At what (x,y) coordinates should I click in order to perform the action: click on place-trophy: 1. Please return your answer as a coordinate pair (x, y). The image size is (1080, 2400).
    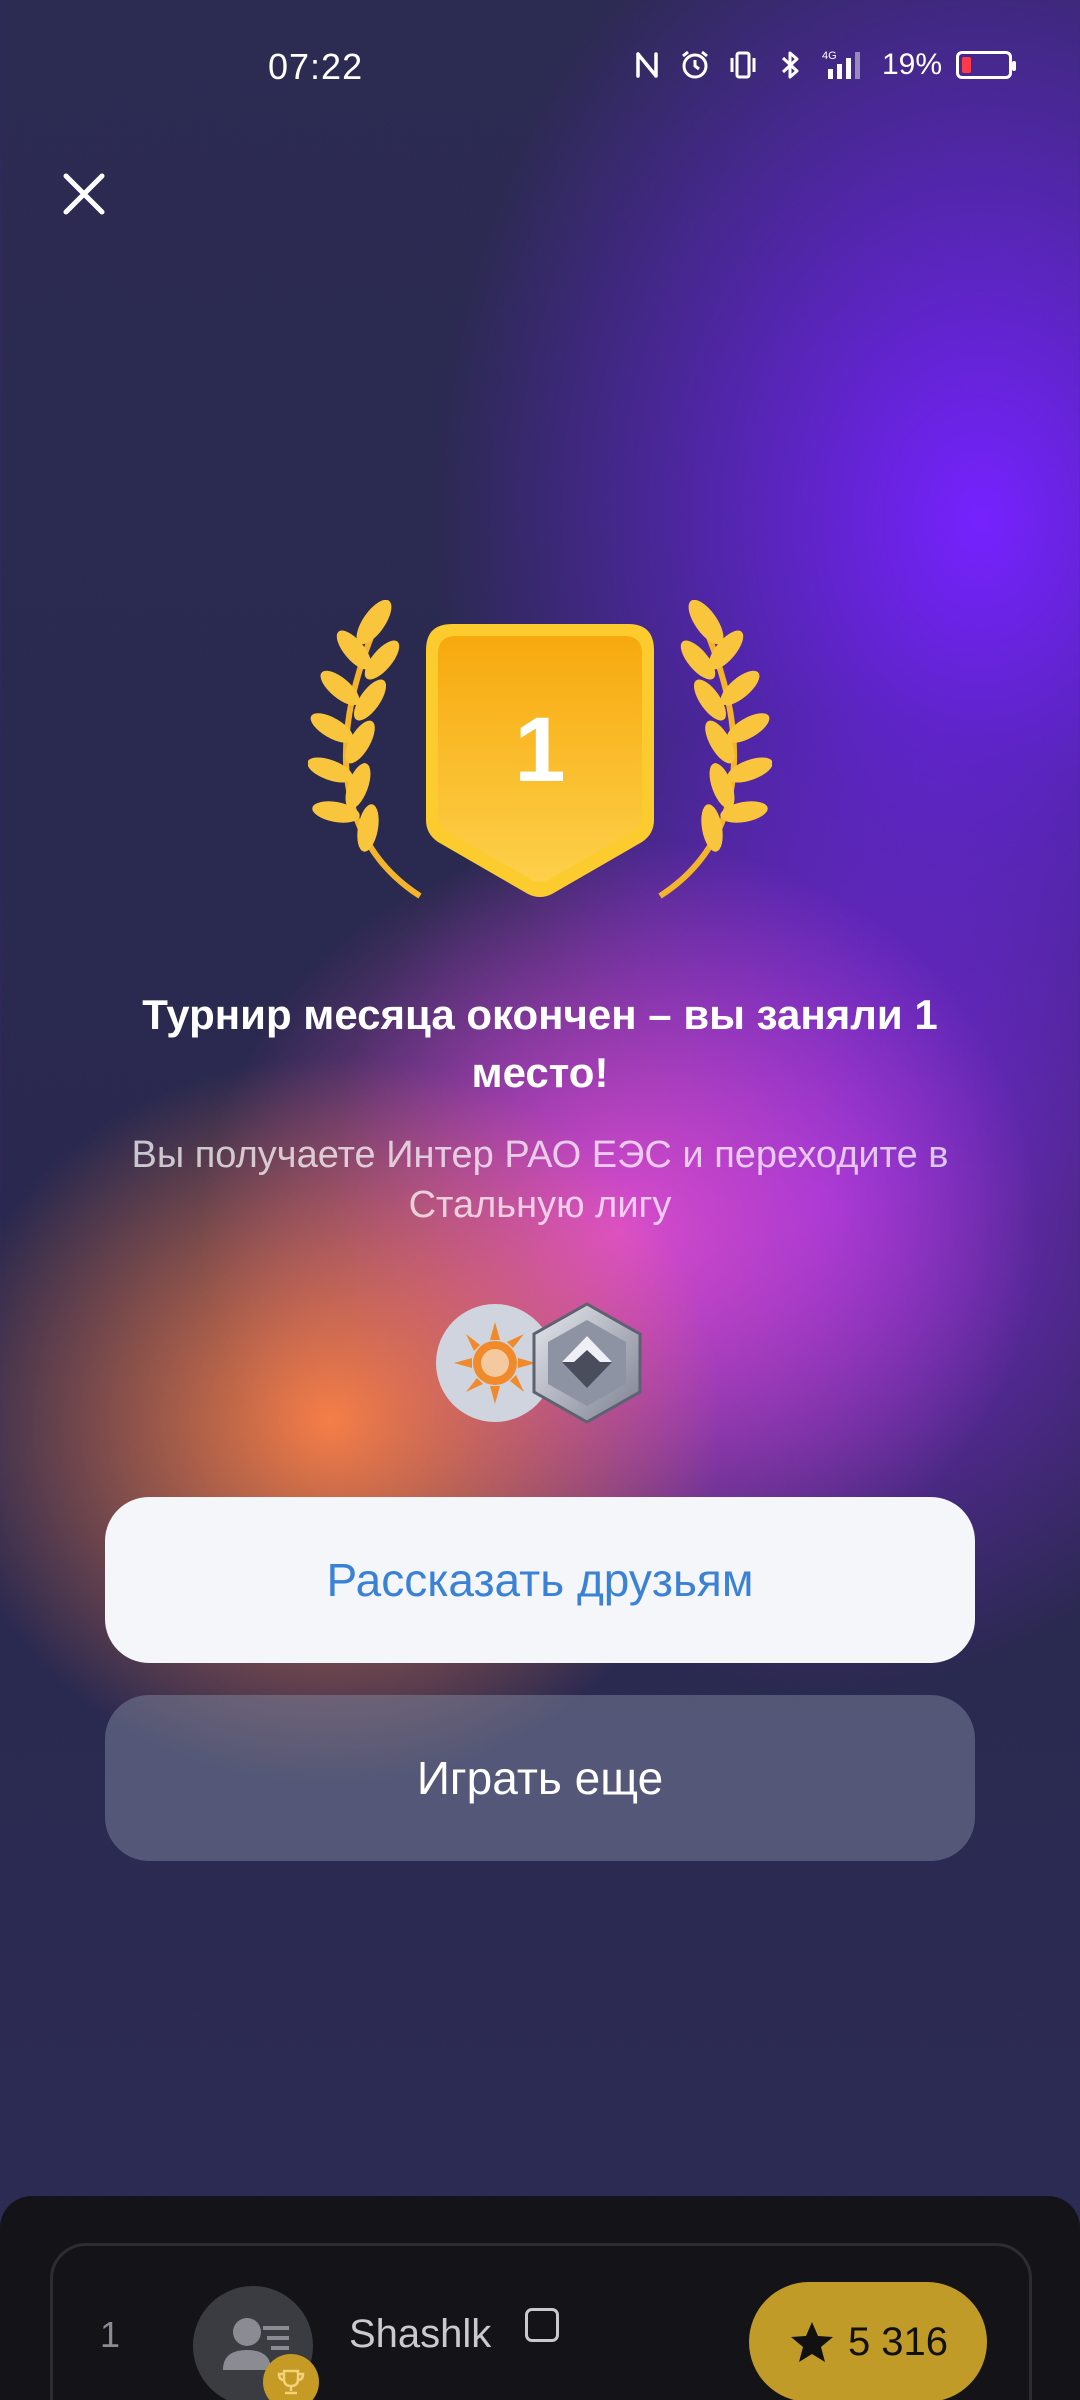
    Looking at the image, I should click on (540, 760).